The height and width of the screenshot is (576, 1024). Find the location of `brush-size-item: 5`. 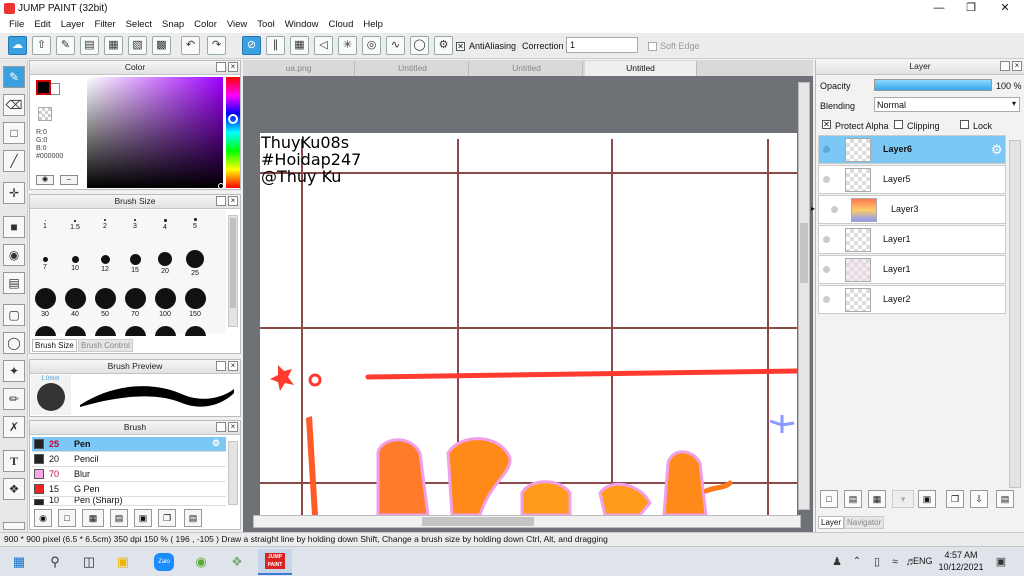

brush-size-item: 5 is located at coordinates (195, 224).